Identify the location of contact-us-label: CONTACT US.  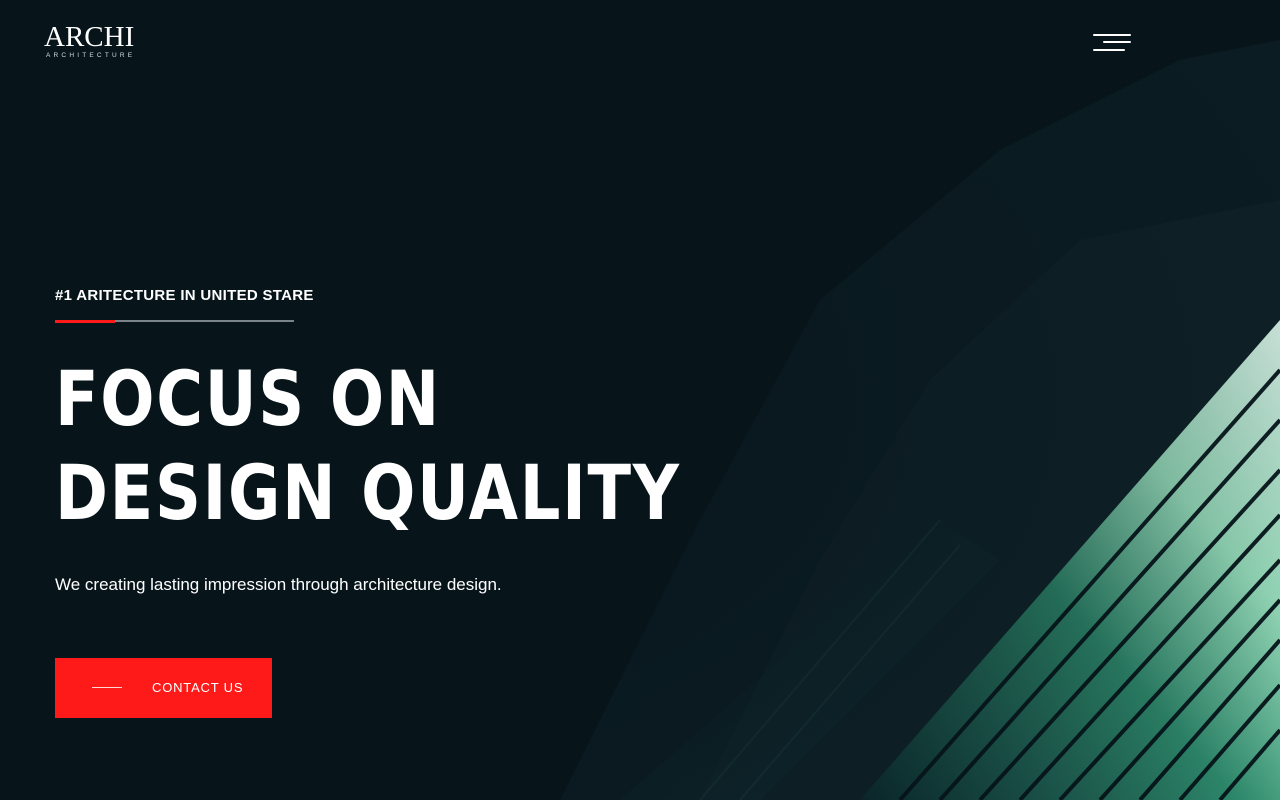
(198, 687).